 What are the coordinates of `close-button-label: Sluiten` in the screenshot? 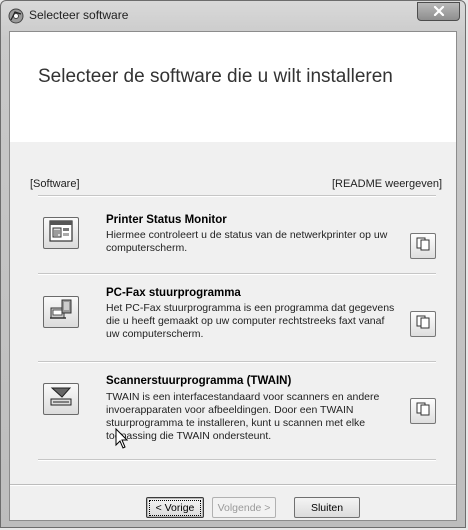 It's located at (327, 507).